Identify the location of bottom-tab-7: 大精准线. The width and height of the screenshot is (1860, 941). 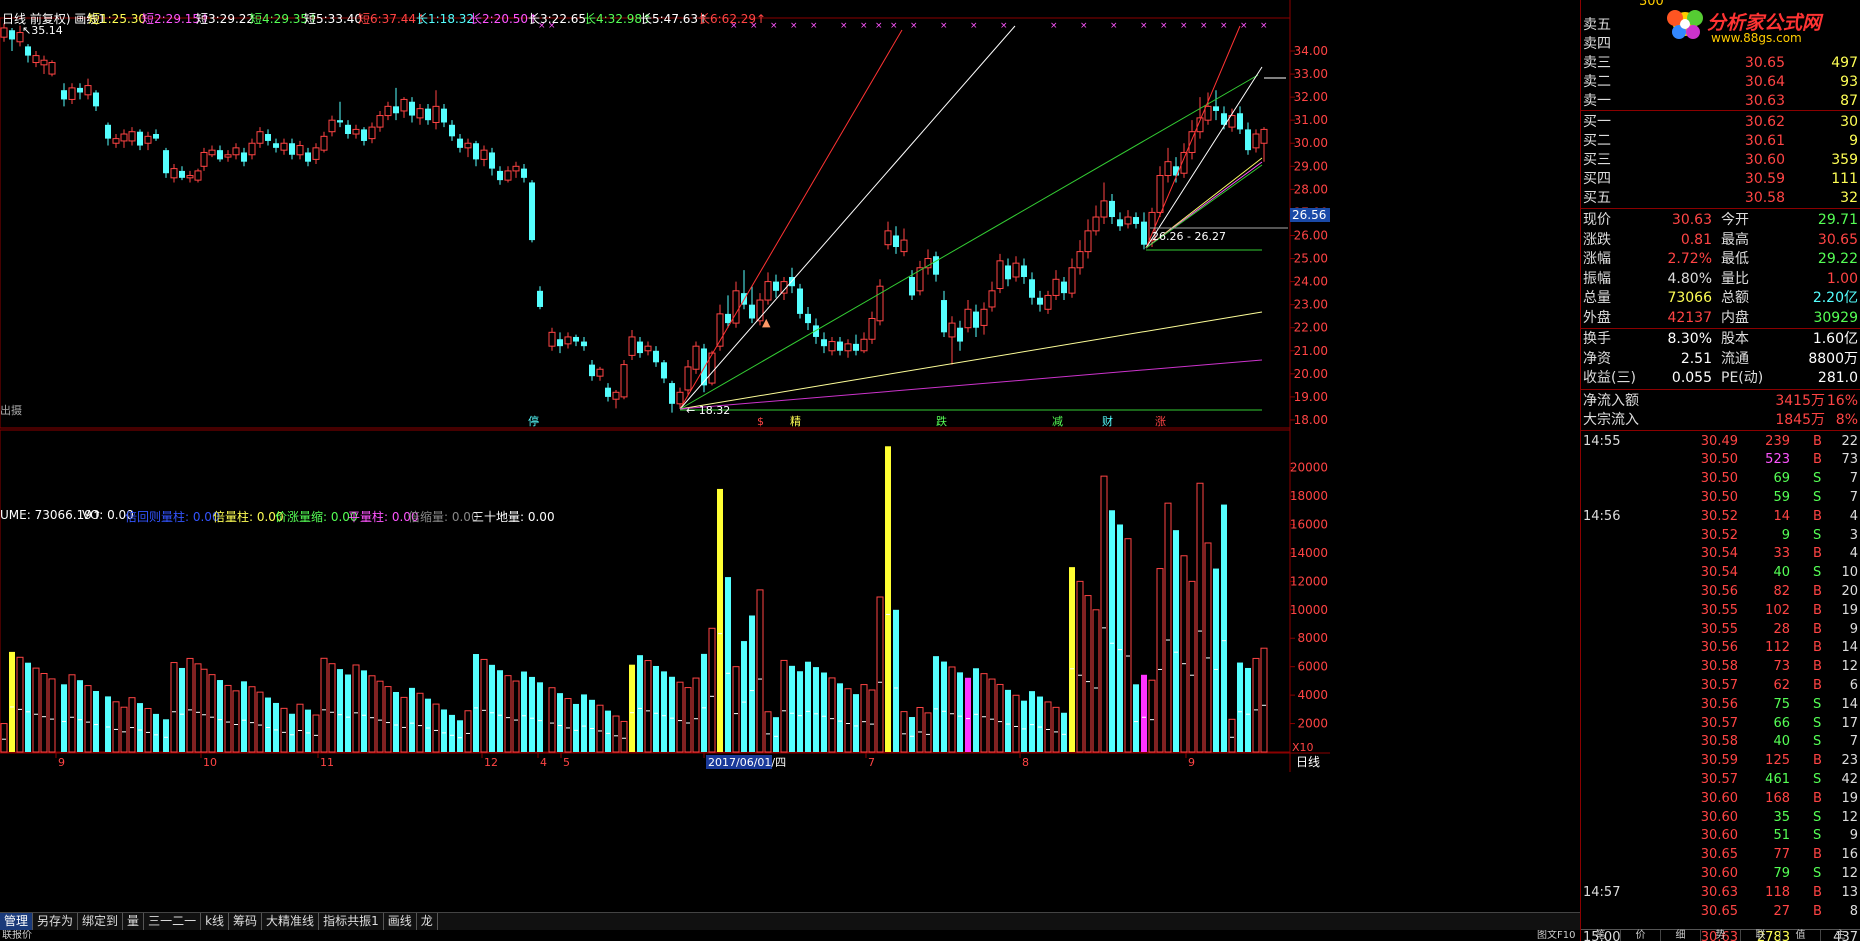
(291, 921).